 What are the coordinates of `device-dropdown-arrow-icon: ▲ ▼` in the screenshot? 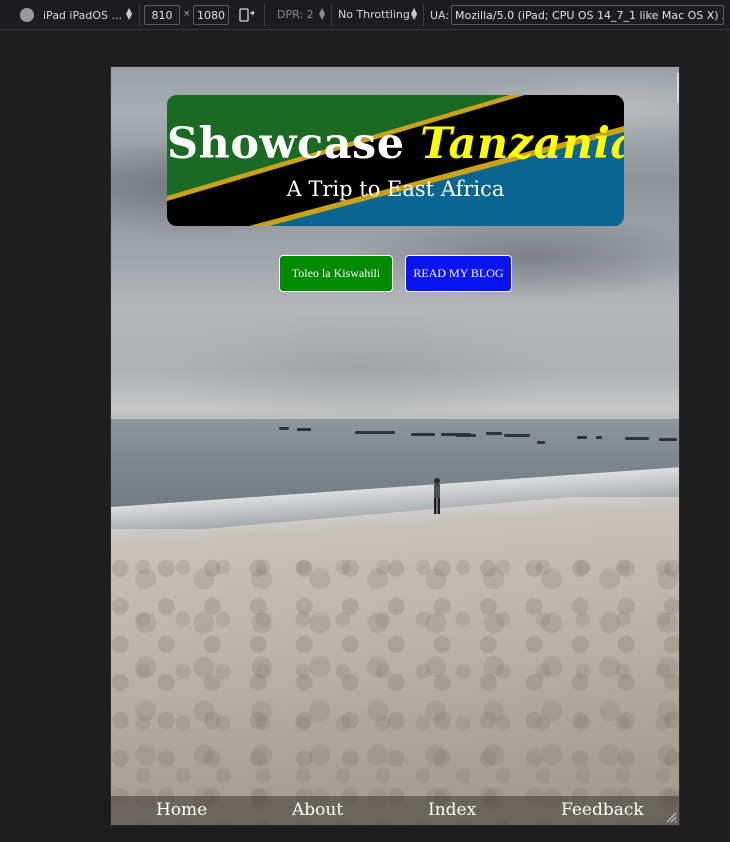 It's located at (129, 14).